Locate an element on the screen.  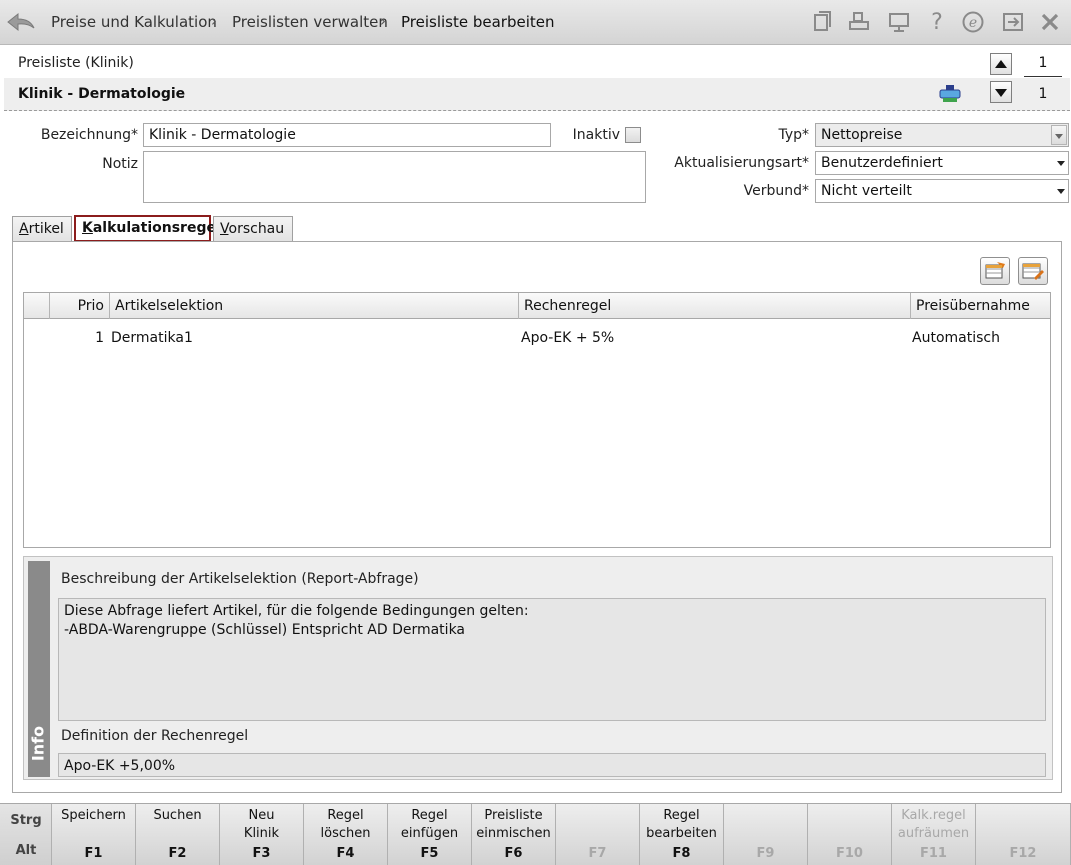
previous-record-button is located at coordinates (1001, 64).